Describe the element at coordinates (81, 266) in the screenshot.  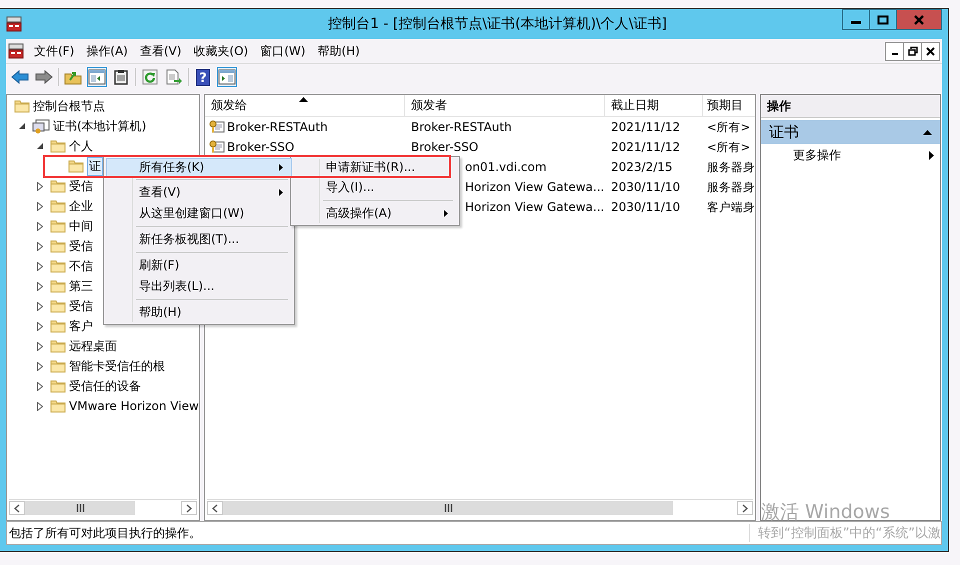
I see `tree-item: 不信` at that location.